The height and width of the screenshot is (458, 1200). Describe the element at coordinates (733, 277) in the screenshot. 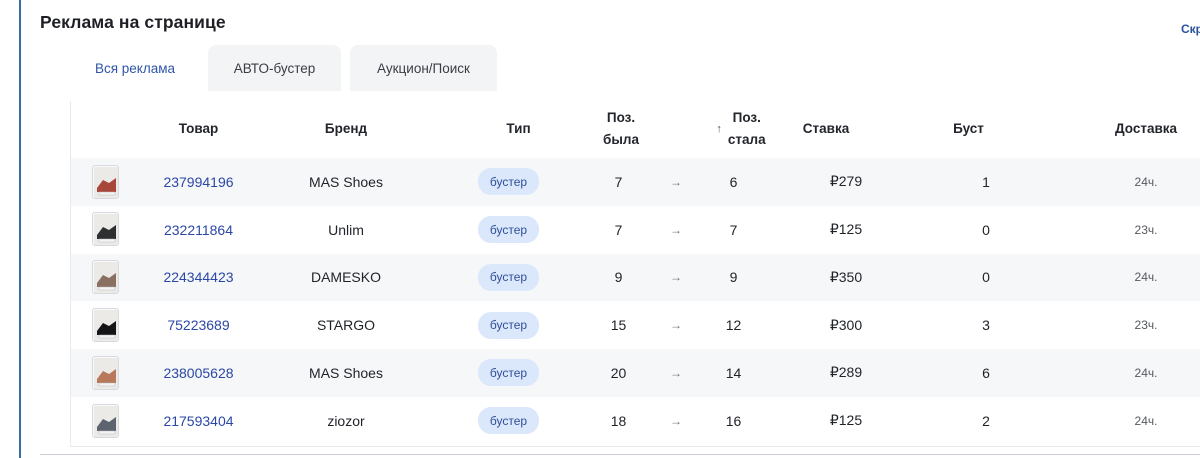

I see `pos-now-cell: 9` at that location.